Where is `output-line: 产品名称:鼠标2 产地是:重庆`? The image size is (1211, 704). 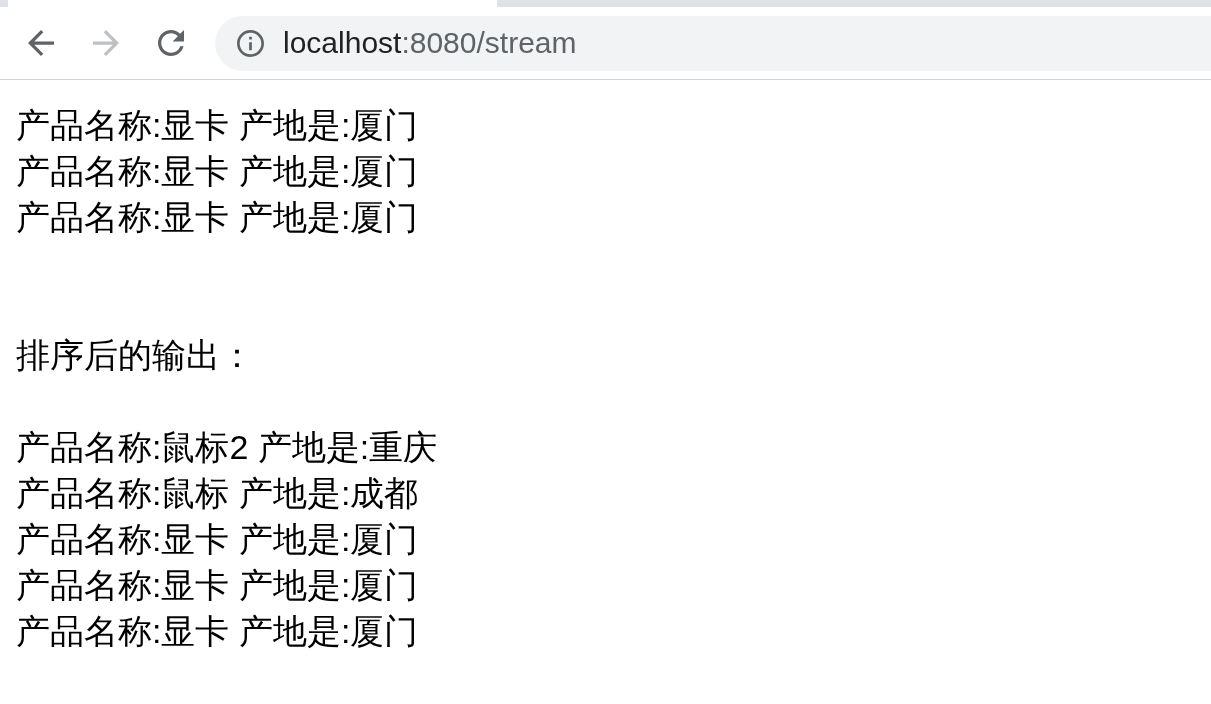
output-line: 产品名称:鼠标2 产地是:重庆 is located at coordinates (227, 447).